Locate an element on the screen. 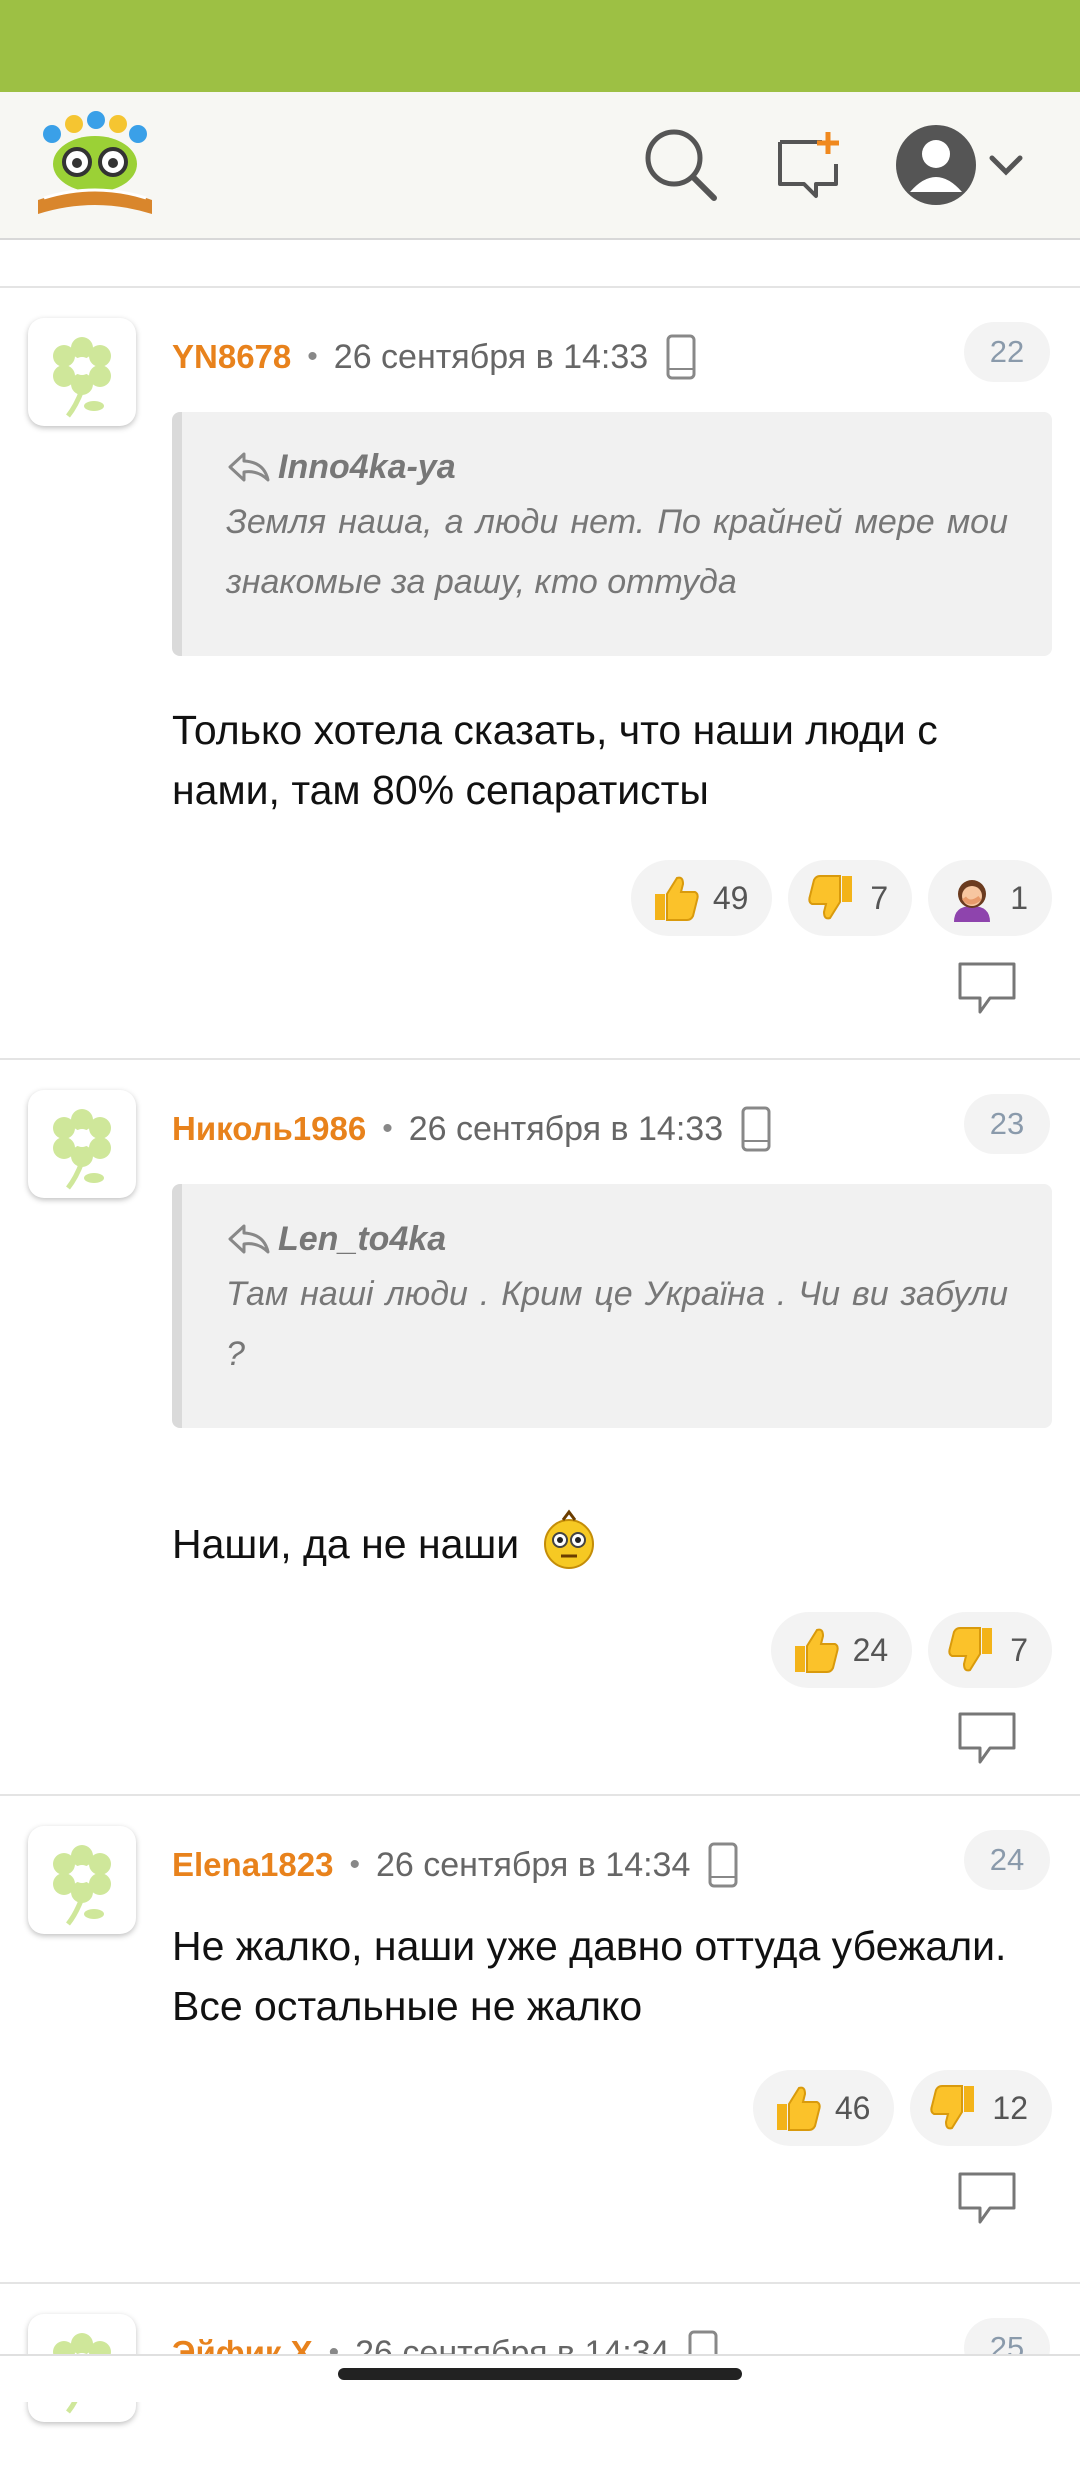 The height and width of the screenshot is (2484, 1080). search-icon is located at coordinates (681, 165).